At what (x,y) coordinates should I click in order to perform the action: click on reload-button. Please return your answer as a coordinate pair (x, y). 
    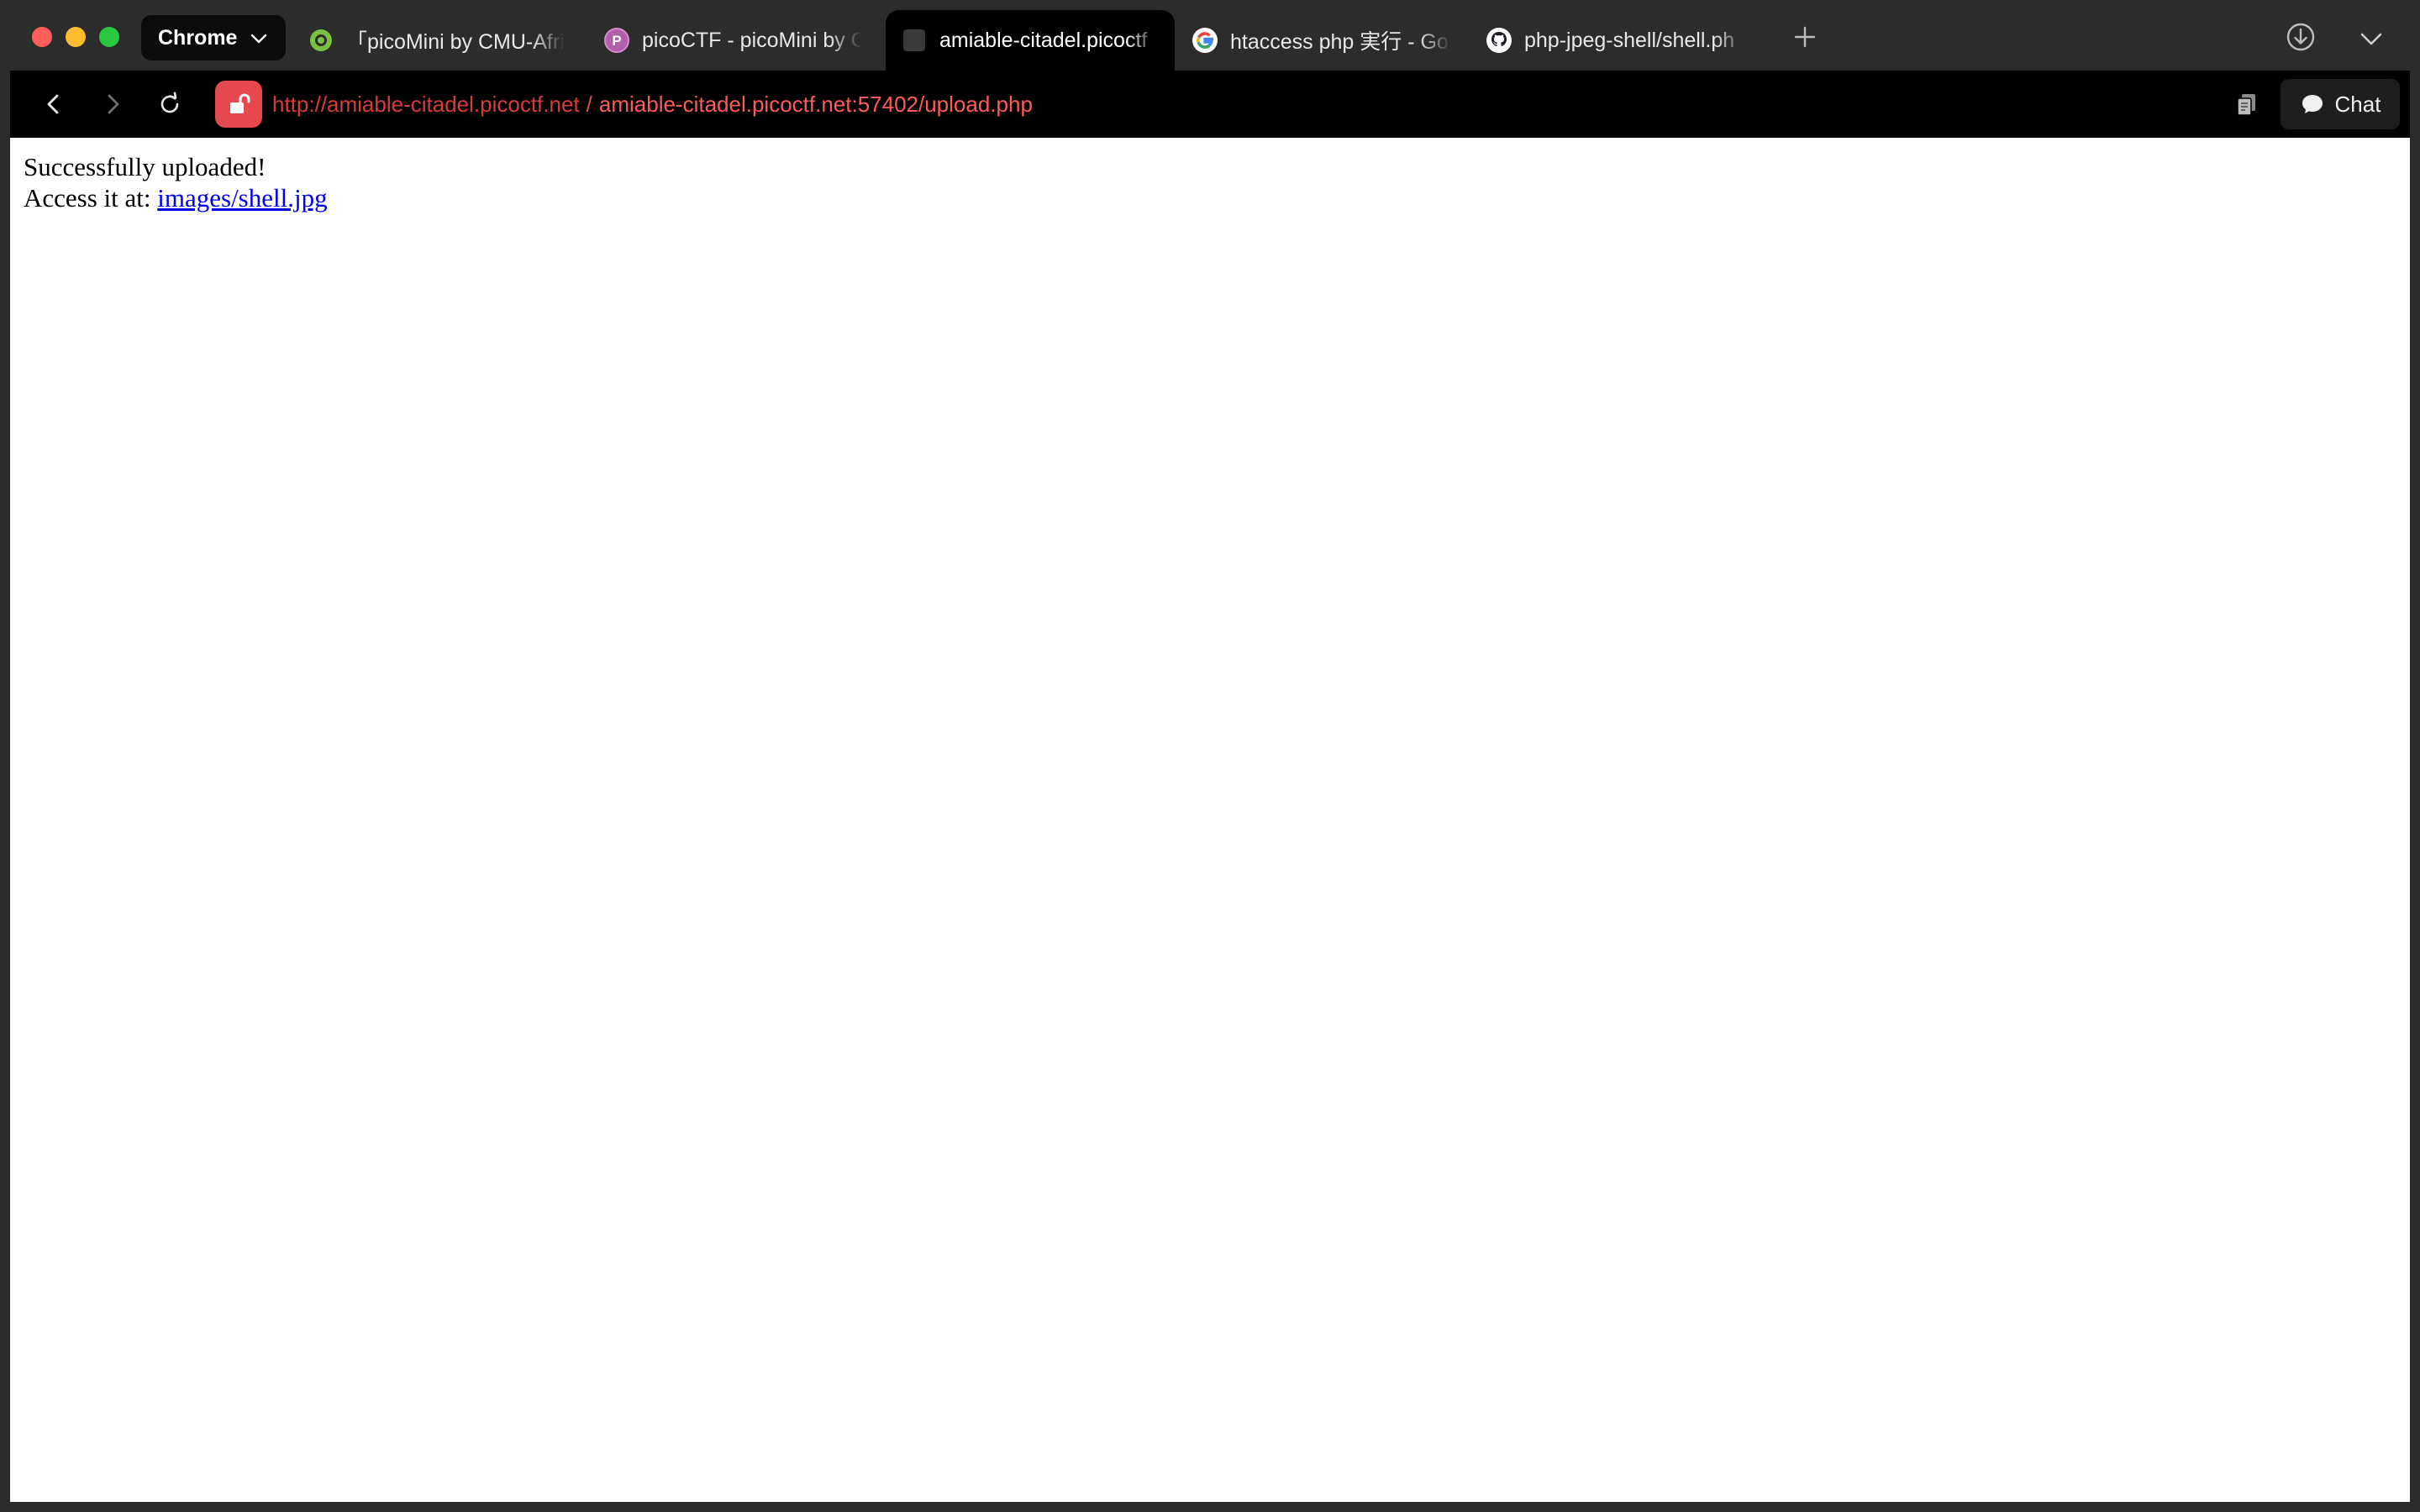
    Looking at the image, I should click on (170, 104).